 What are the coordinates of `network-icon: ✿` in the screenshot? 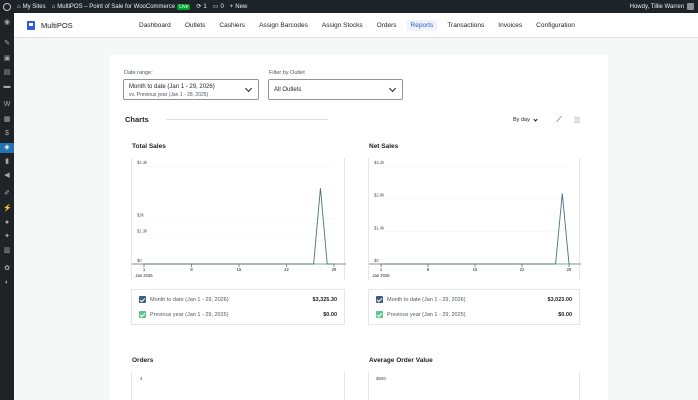 It's located at (7, 268).